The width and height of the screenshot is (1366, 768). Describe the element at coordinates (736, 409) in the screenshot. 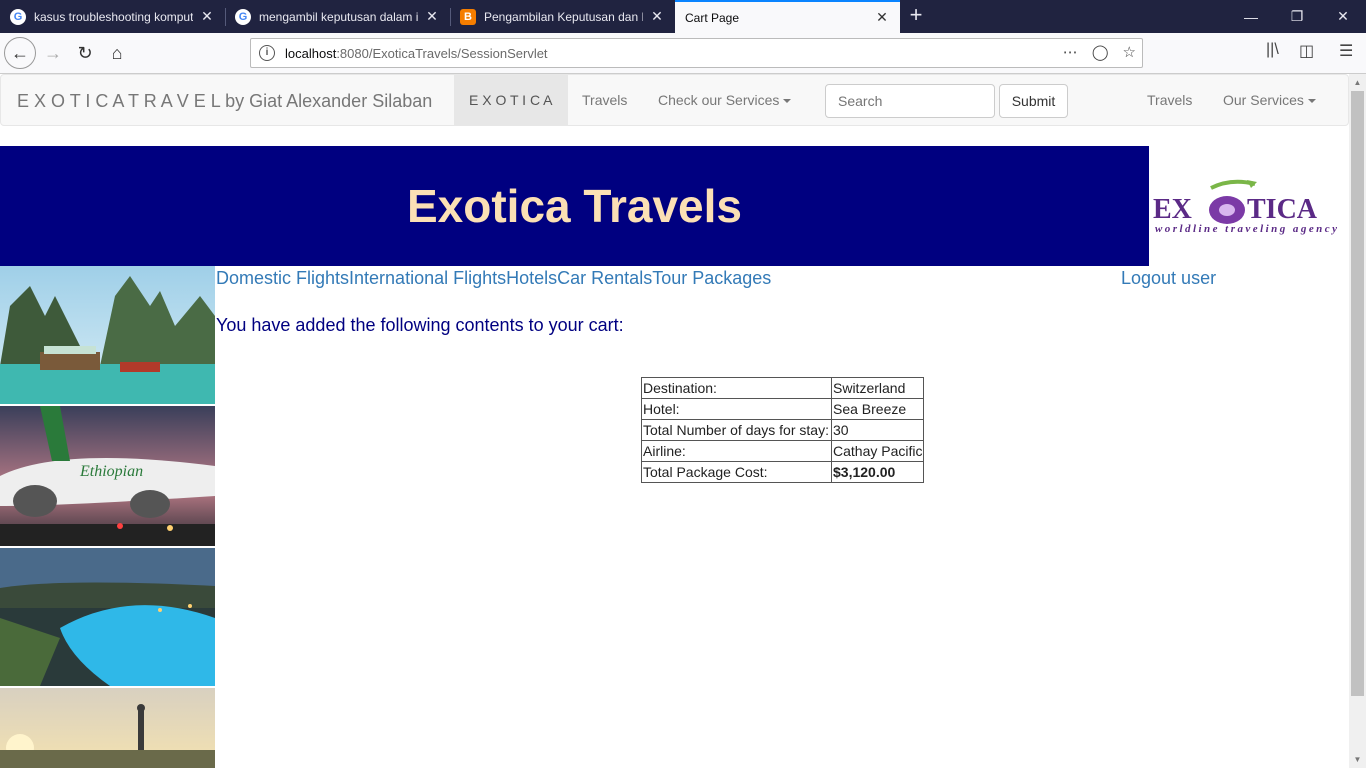

I see `cart-label: Hotel:` at that location.